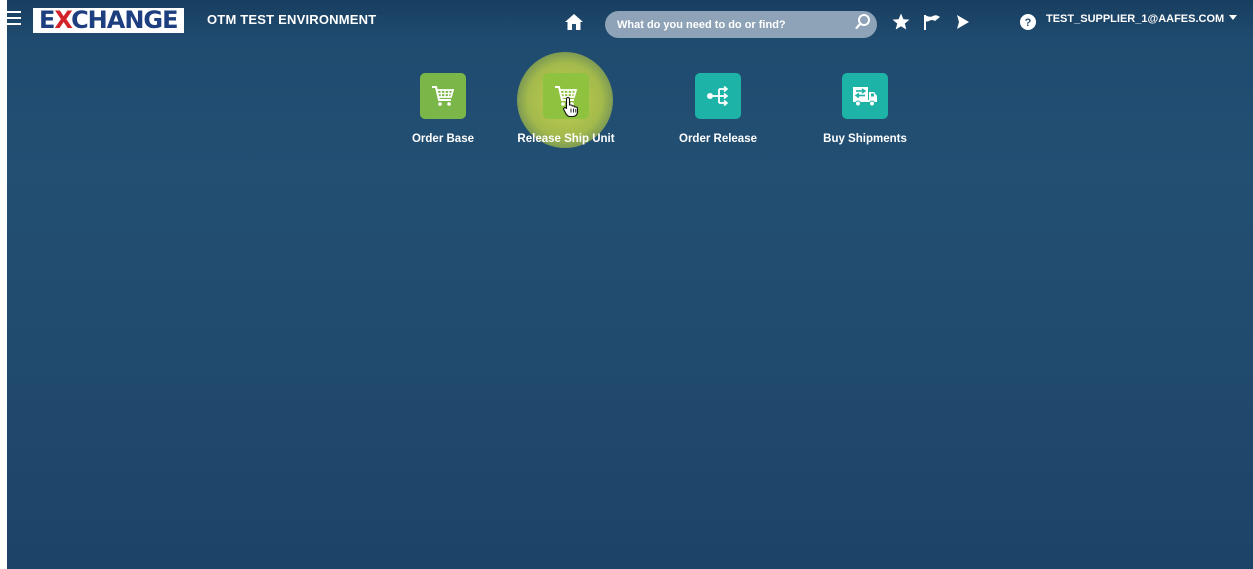  I want to click on logo-text: EXCHANGE, so click(109, 20).